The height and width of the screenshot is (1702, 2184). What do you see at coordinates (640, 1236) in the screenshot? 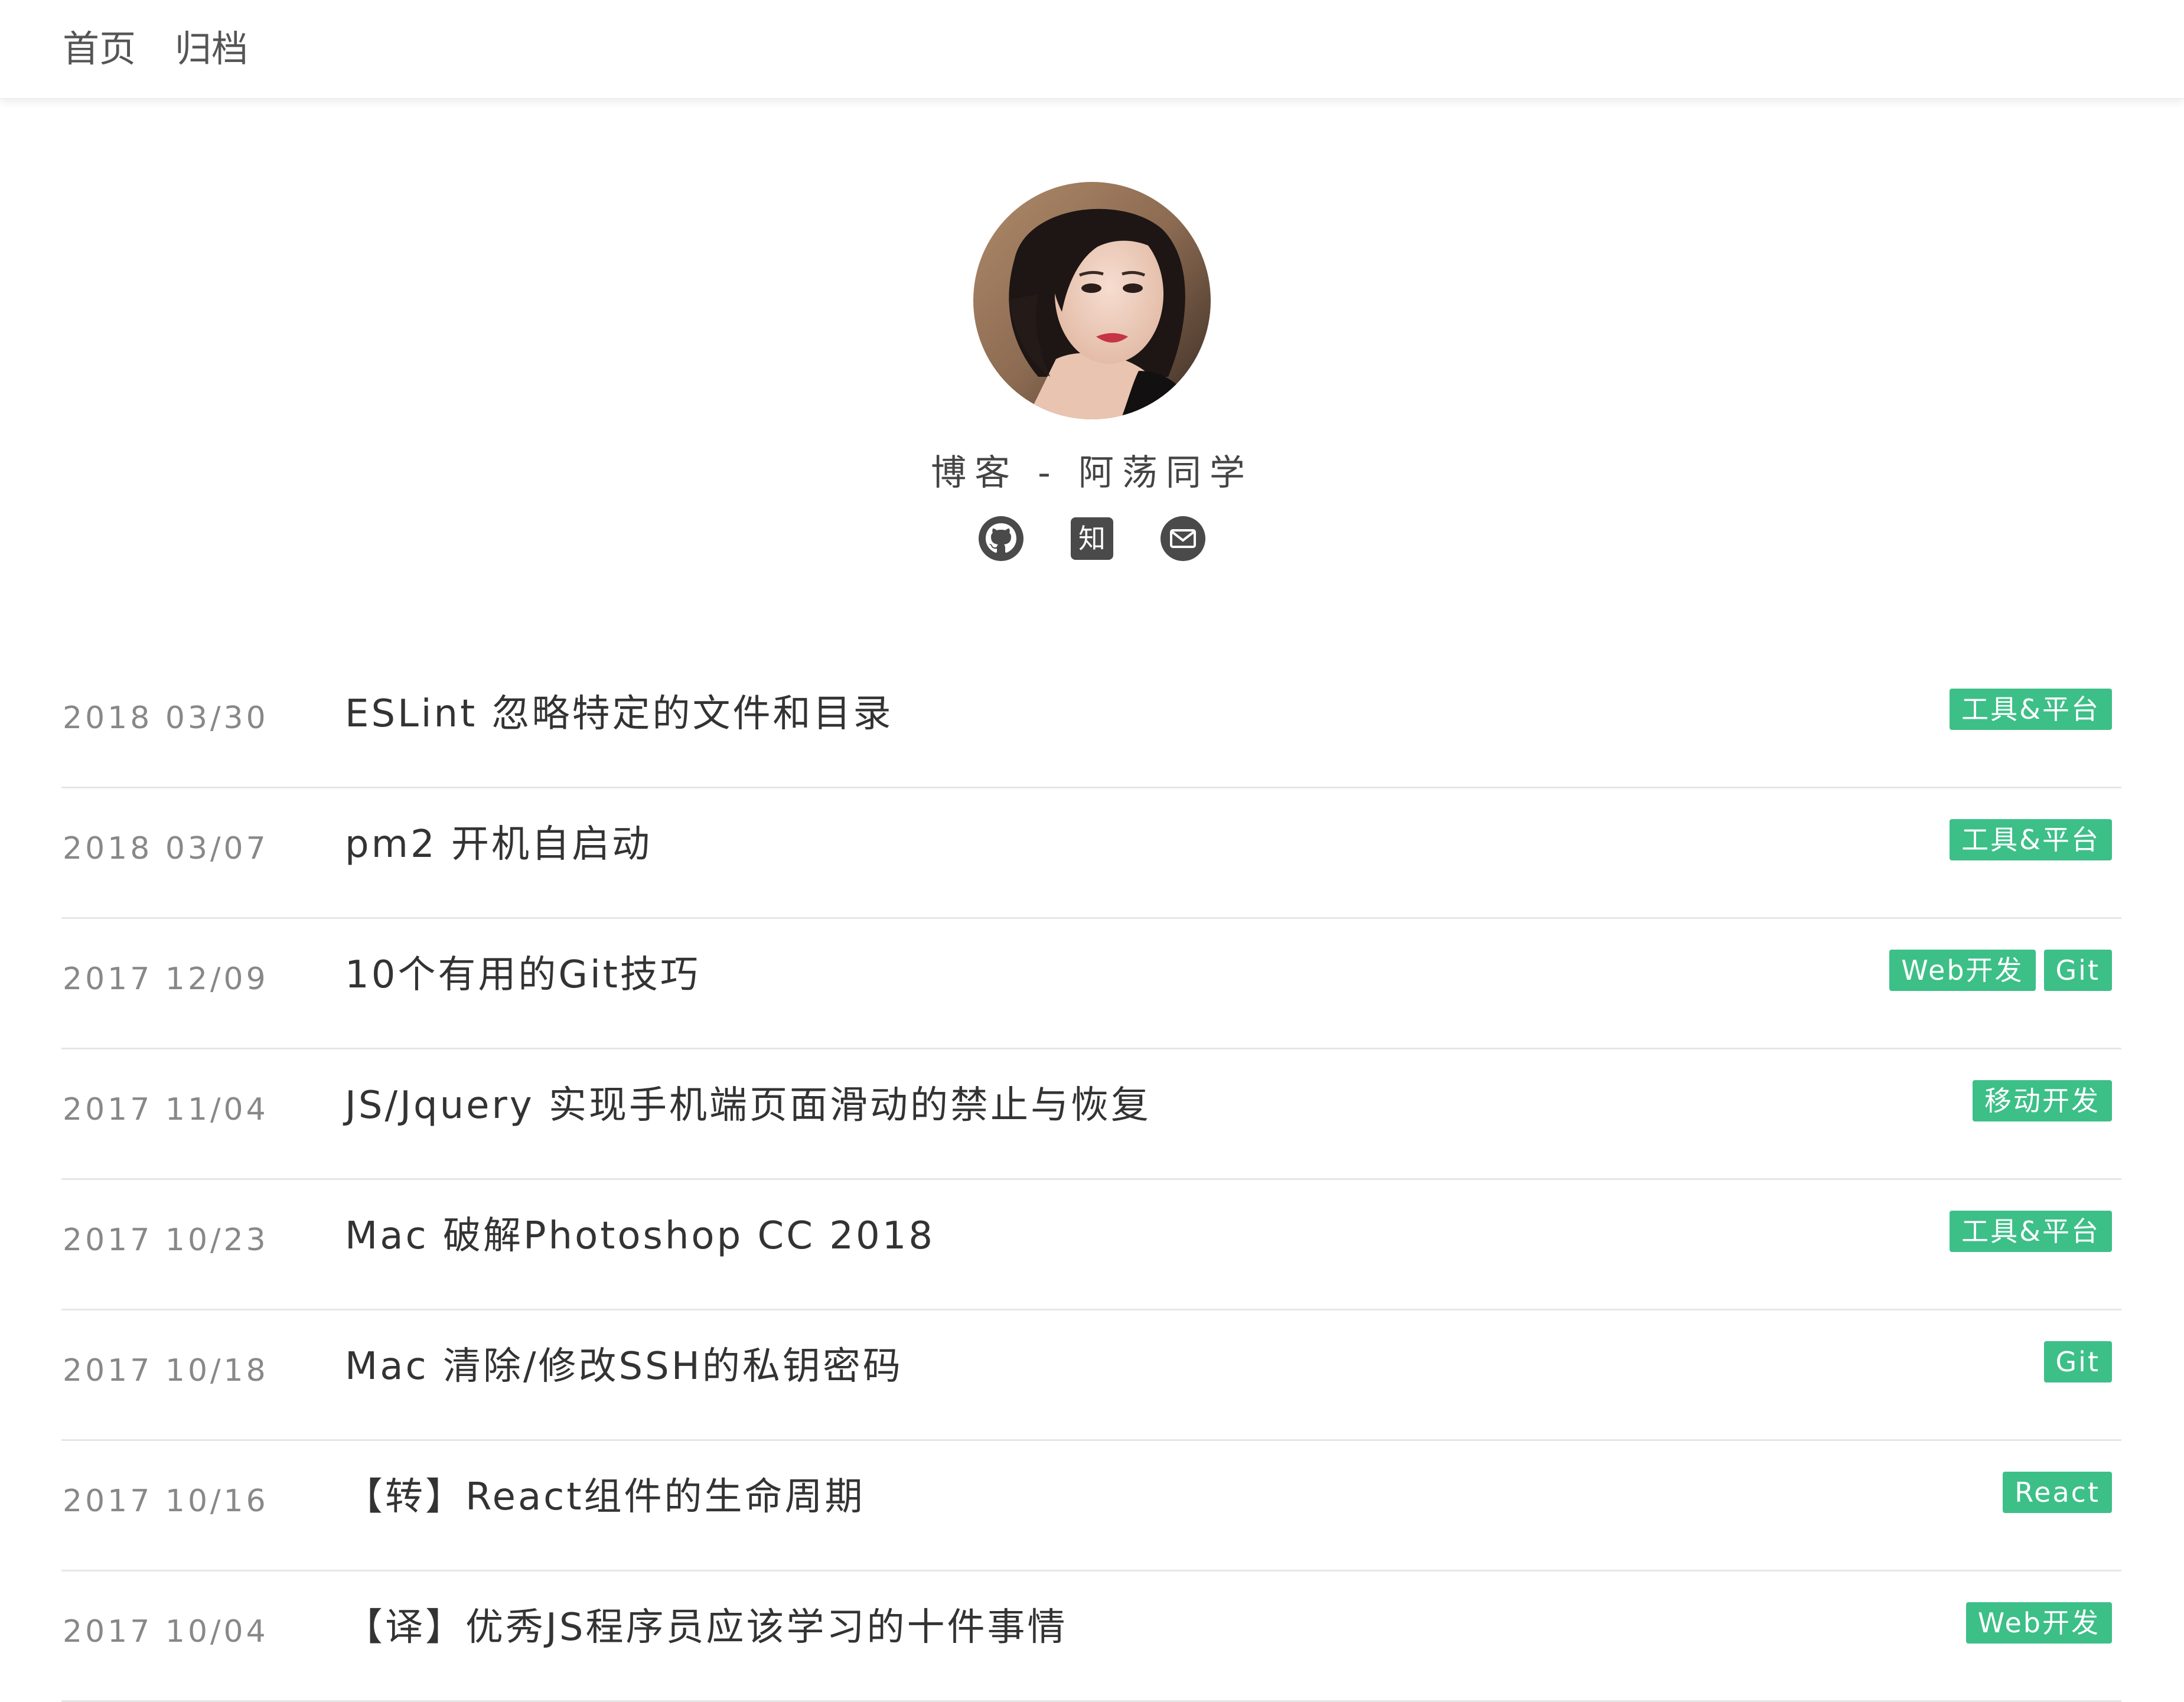
I see `post-title-link: Mac 破解Photoshop CC 2018` at bounding box center [640, 1236].